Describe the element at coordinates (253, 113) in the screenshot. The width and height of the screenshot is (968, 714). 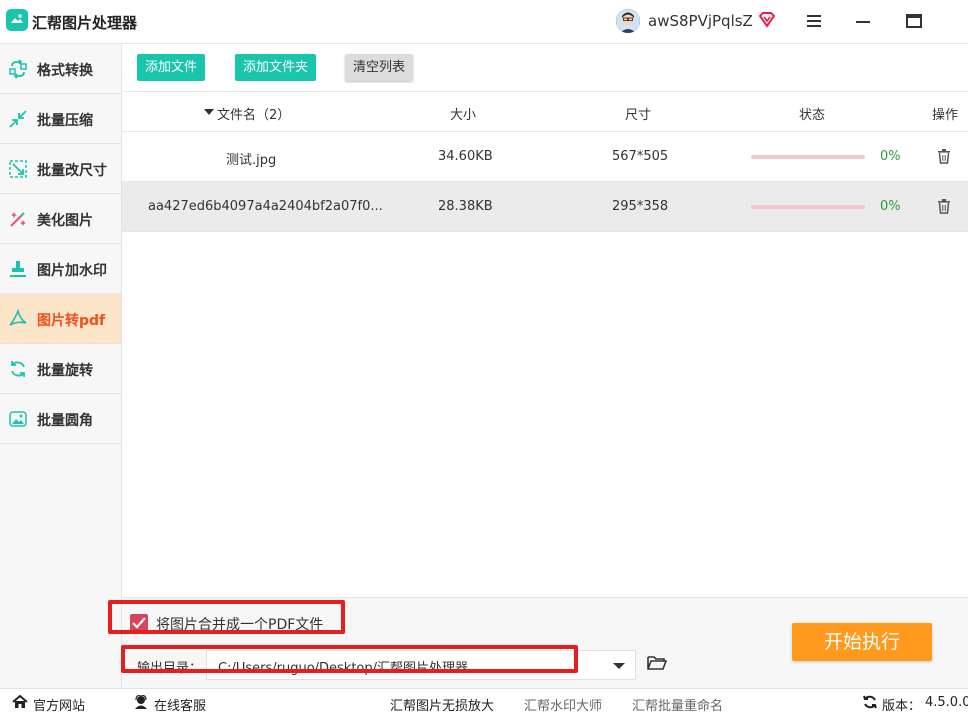
I see `column-filename: 文件名（2）` at that location.